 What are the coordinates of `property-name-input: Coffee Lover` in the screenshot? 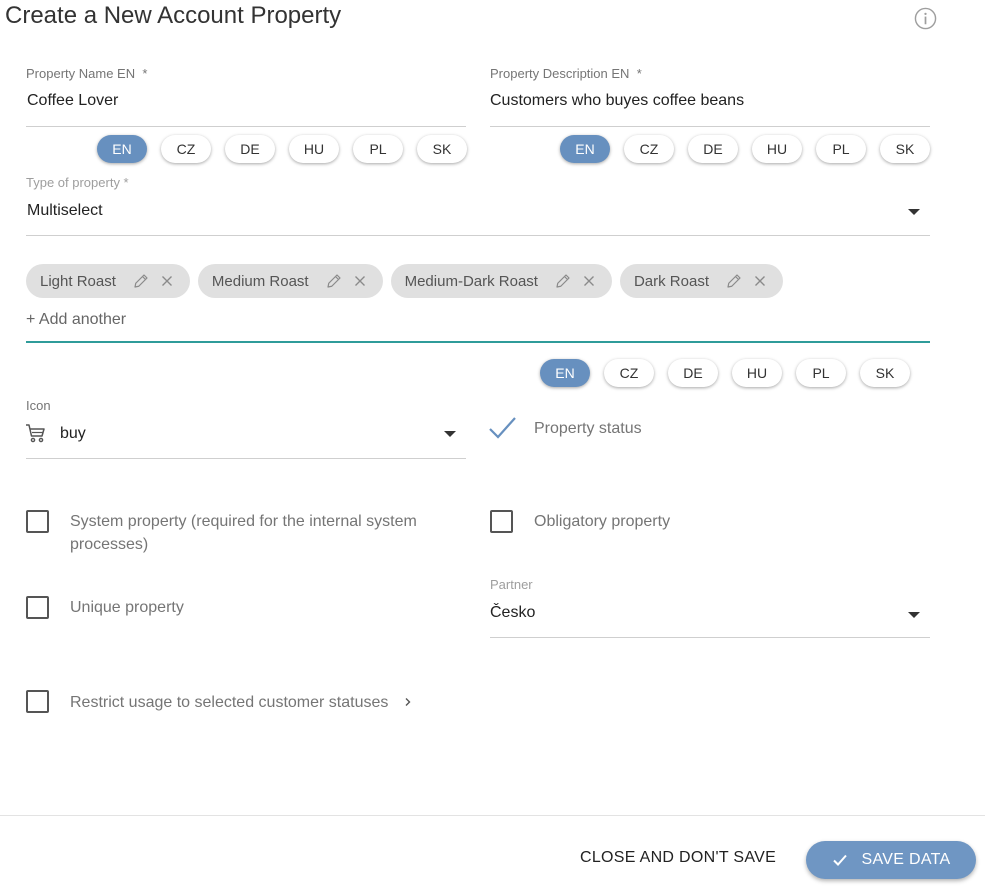 It's located at (72, 101).